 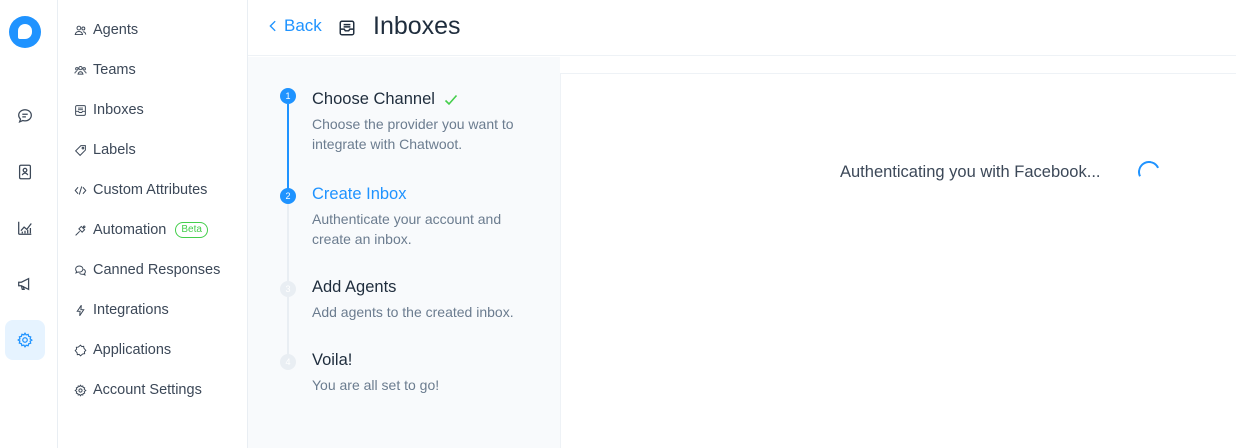 I want to click on sidebar-item-teams: Teams, so click(x=105, y=70).